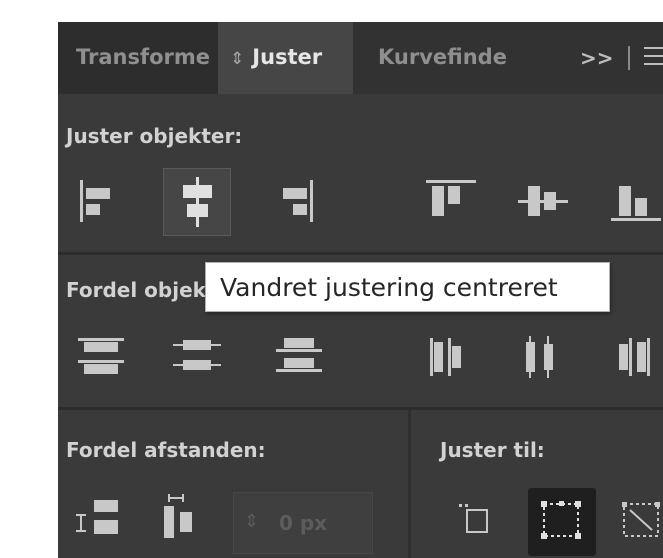 The width and height of the screenshot is (663, 558). What do you see at coordinates (492, 450) in the screenshot?
I see `align-to-label: Juster til:` at bounding box center [492, 450].